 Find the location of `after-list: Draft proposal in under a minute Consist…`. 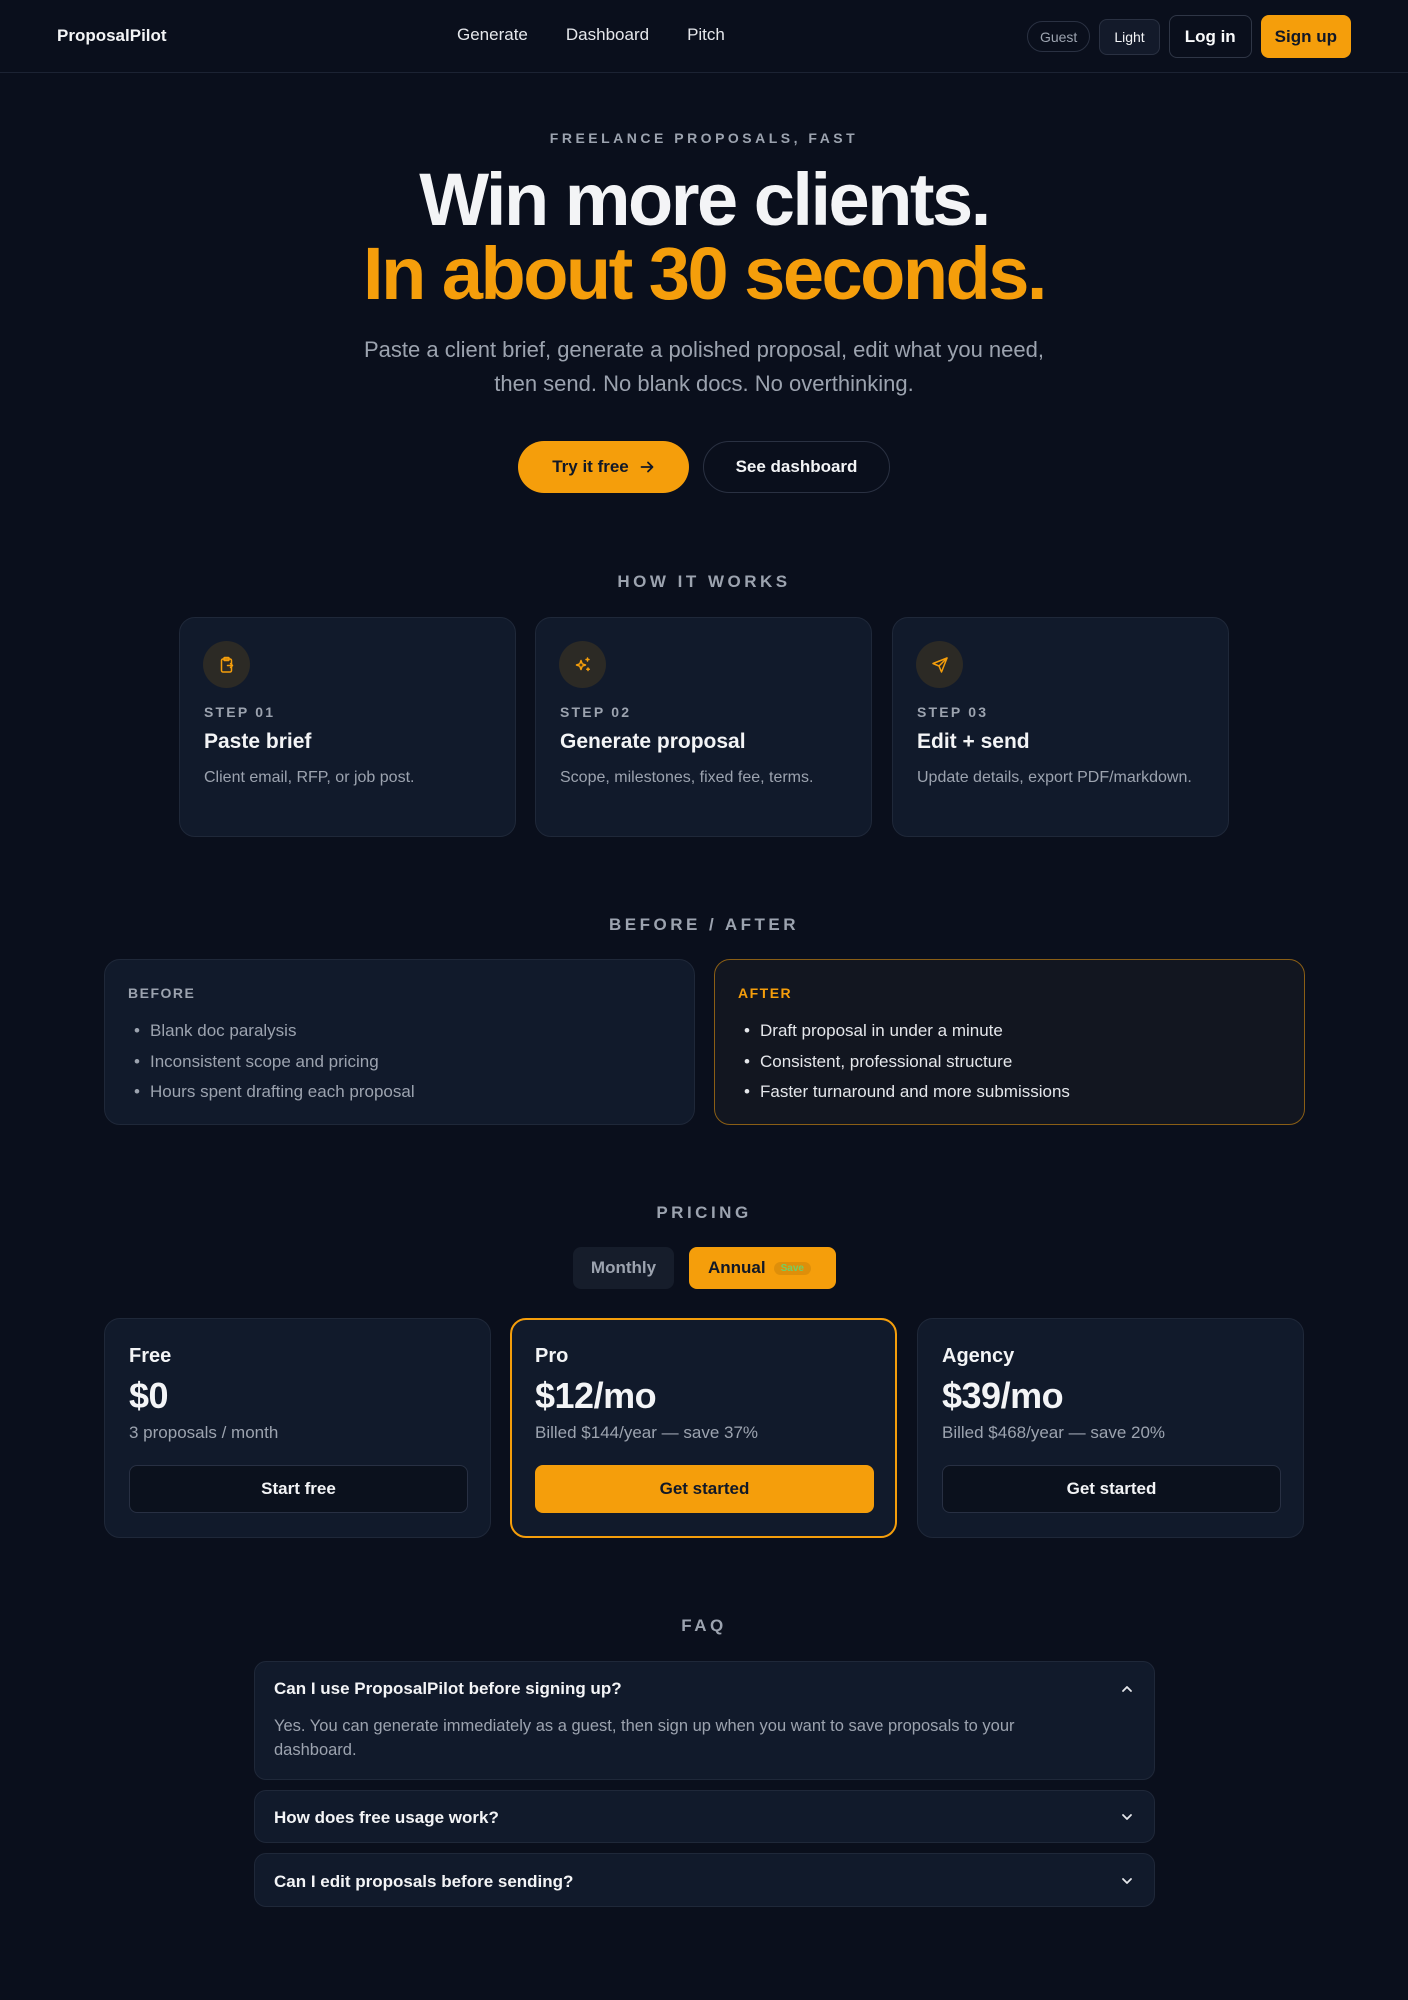

after-list: Draft proposal in under a minute Consist… is located at coordinates (904, 1062).